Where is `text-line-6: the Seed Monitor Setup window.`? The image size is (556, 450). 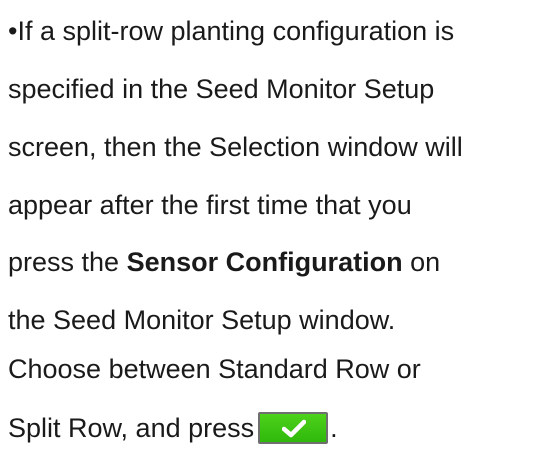 text-line-6: the Seed Monitor Setup window. is located at coordinates (202, 320).